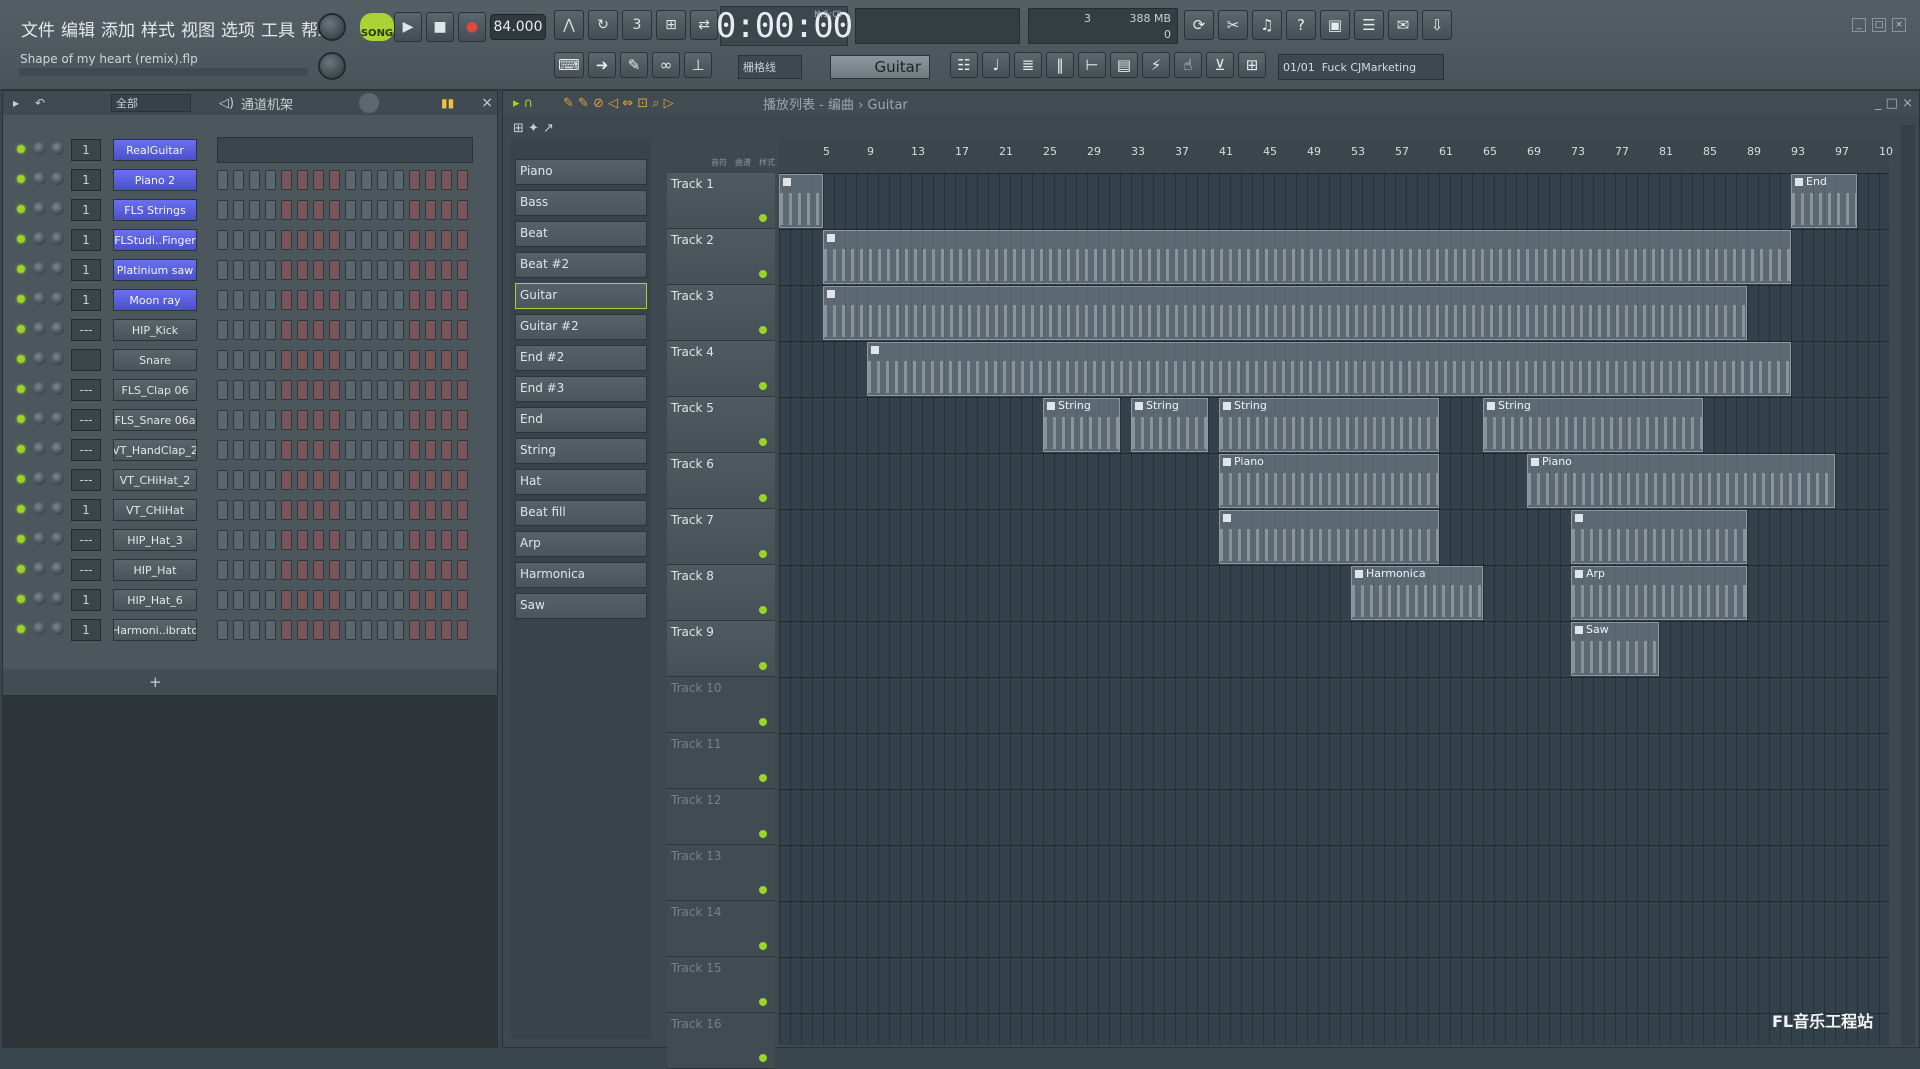 This screenshot has height=1069, width=1920. Describe the element at coordinates (1060, 65) in the screenshot. I see `mixer-button: ‖` at that location.